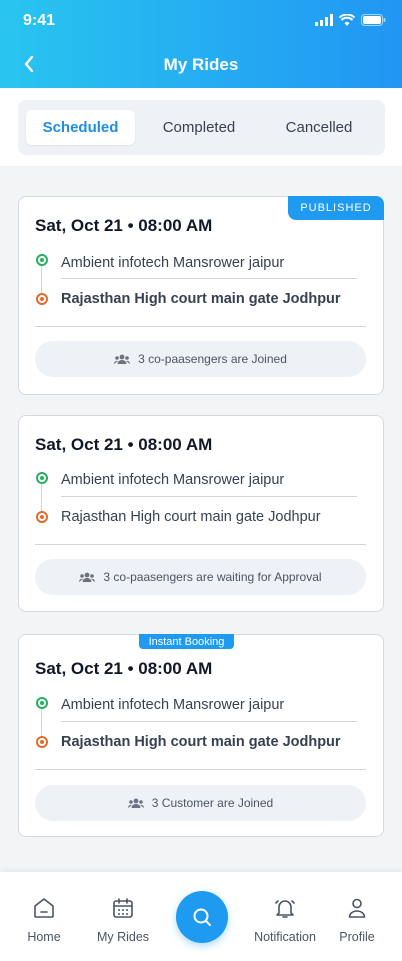  I want to click on user-icon, so click(357, 908).